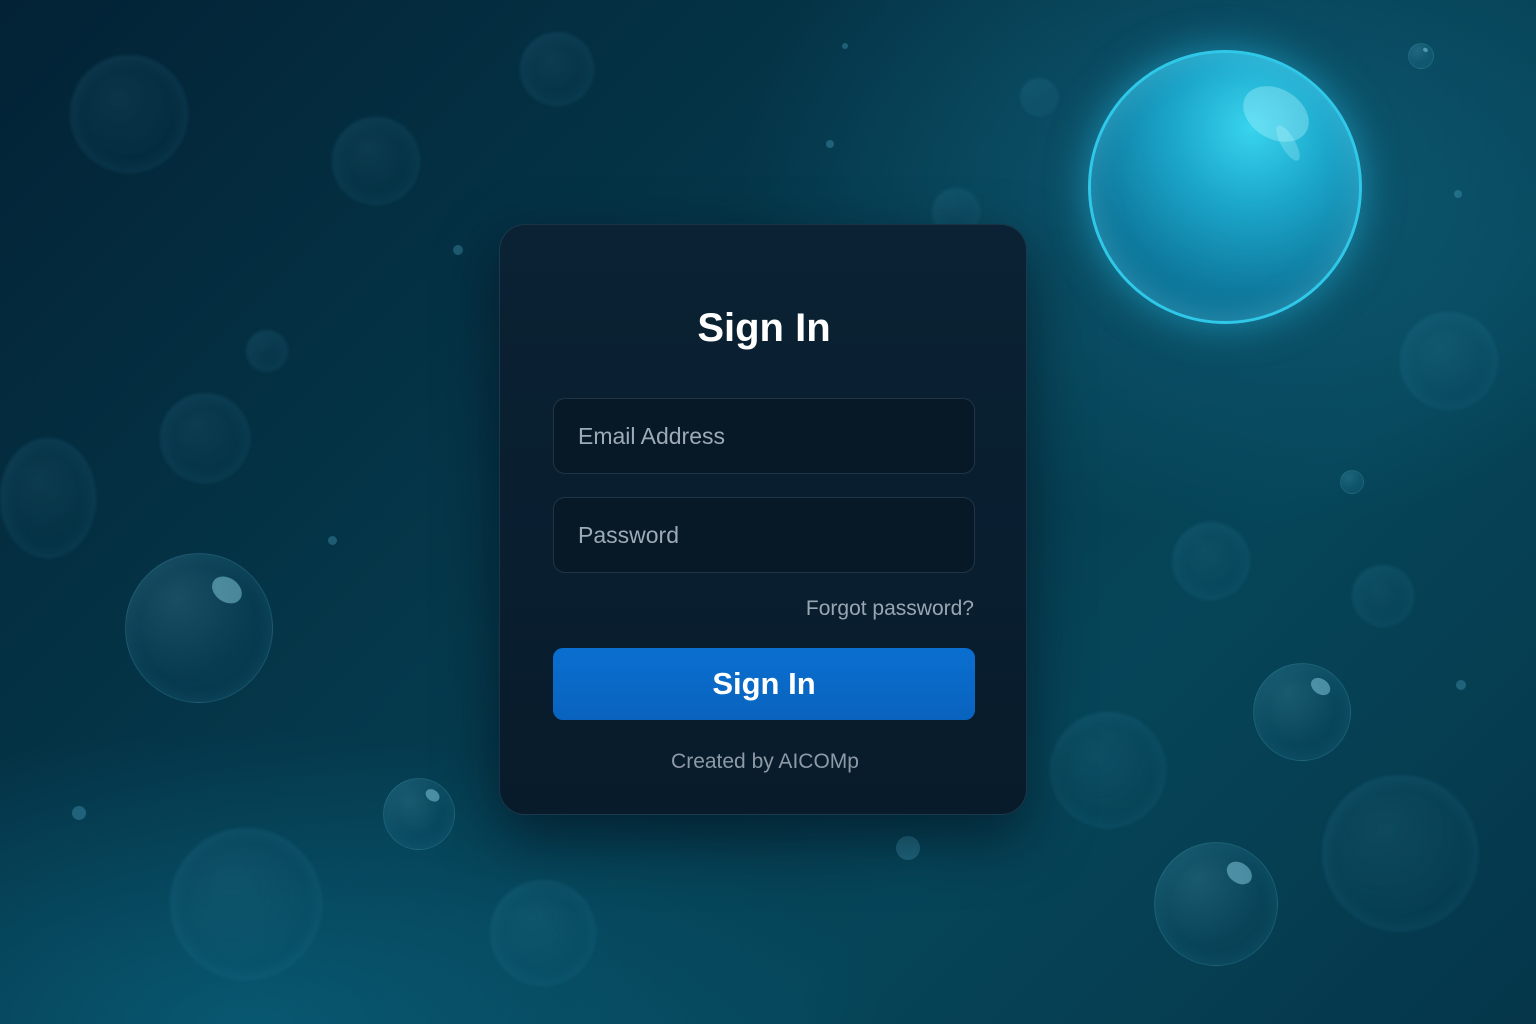 The height and width of the screenshot is (1024, 1536). I want to click on credit-text: Created by AICOMp, so click(765, 761).